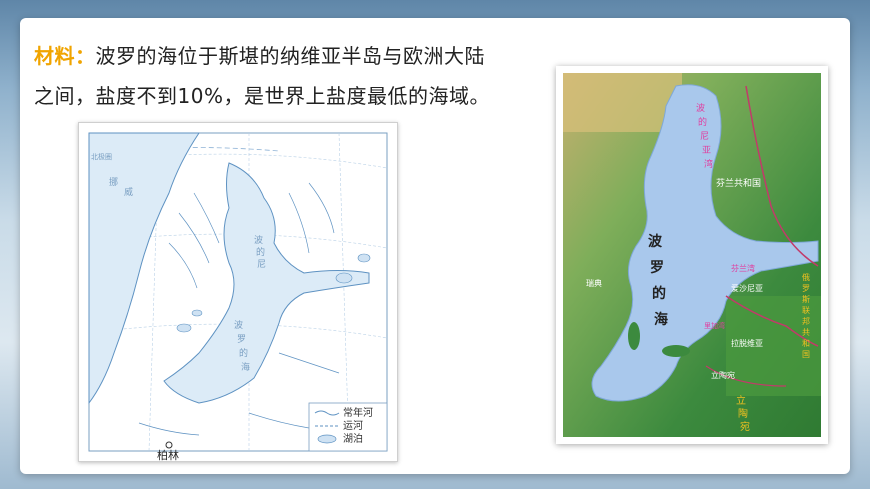 This screenshot has height=489, width=870. I want to click on city-marker, so click(169, 445).